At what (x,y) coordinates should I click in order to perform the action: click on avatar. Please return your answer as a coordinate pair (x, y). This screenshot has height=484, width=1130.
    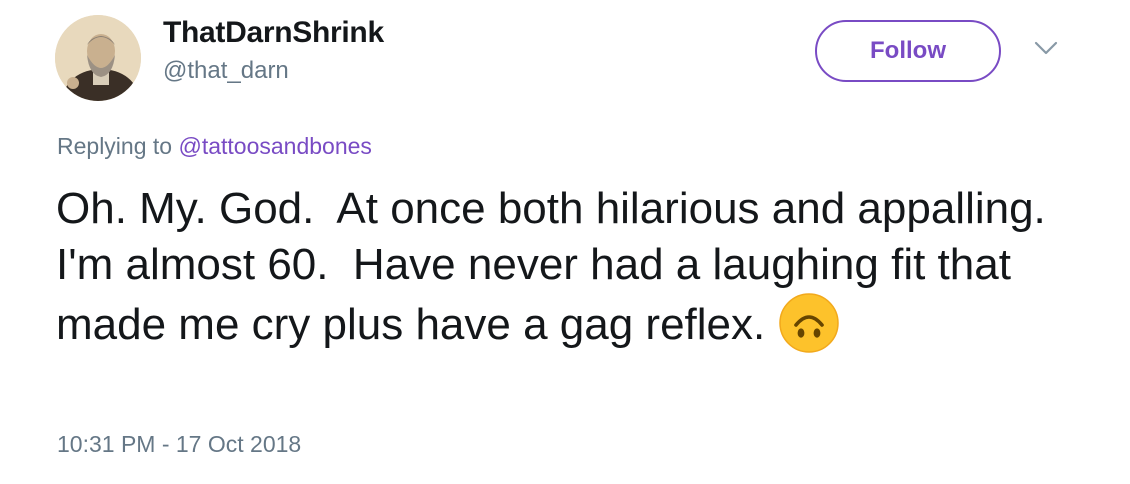
    Looking at the image, I should click on (98, 58).